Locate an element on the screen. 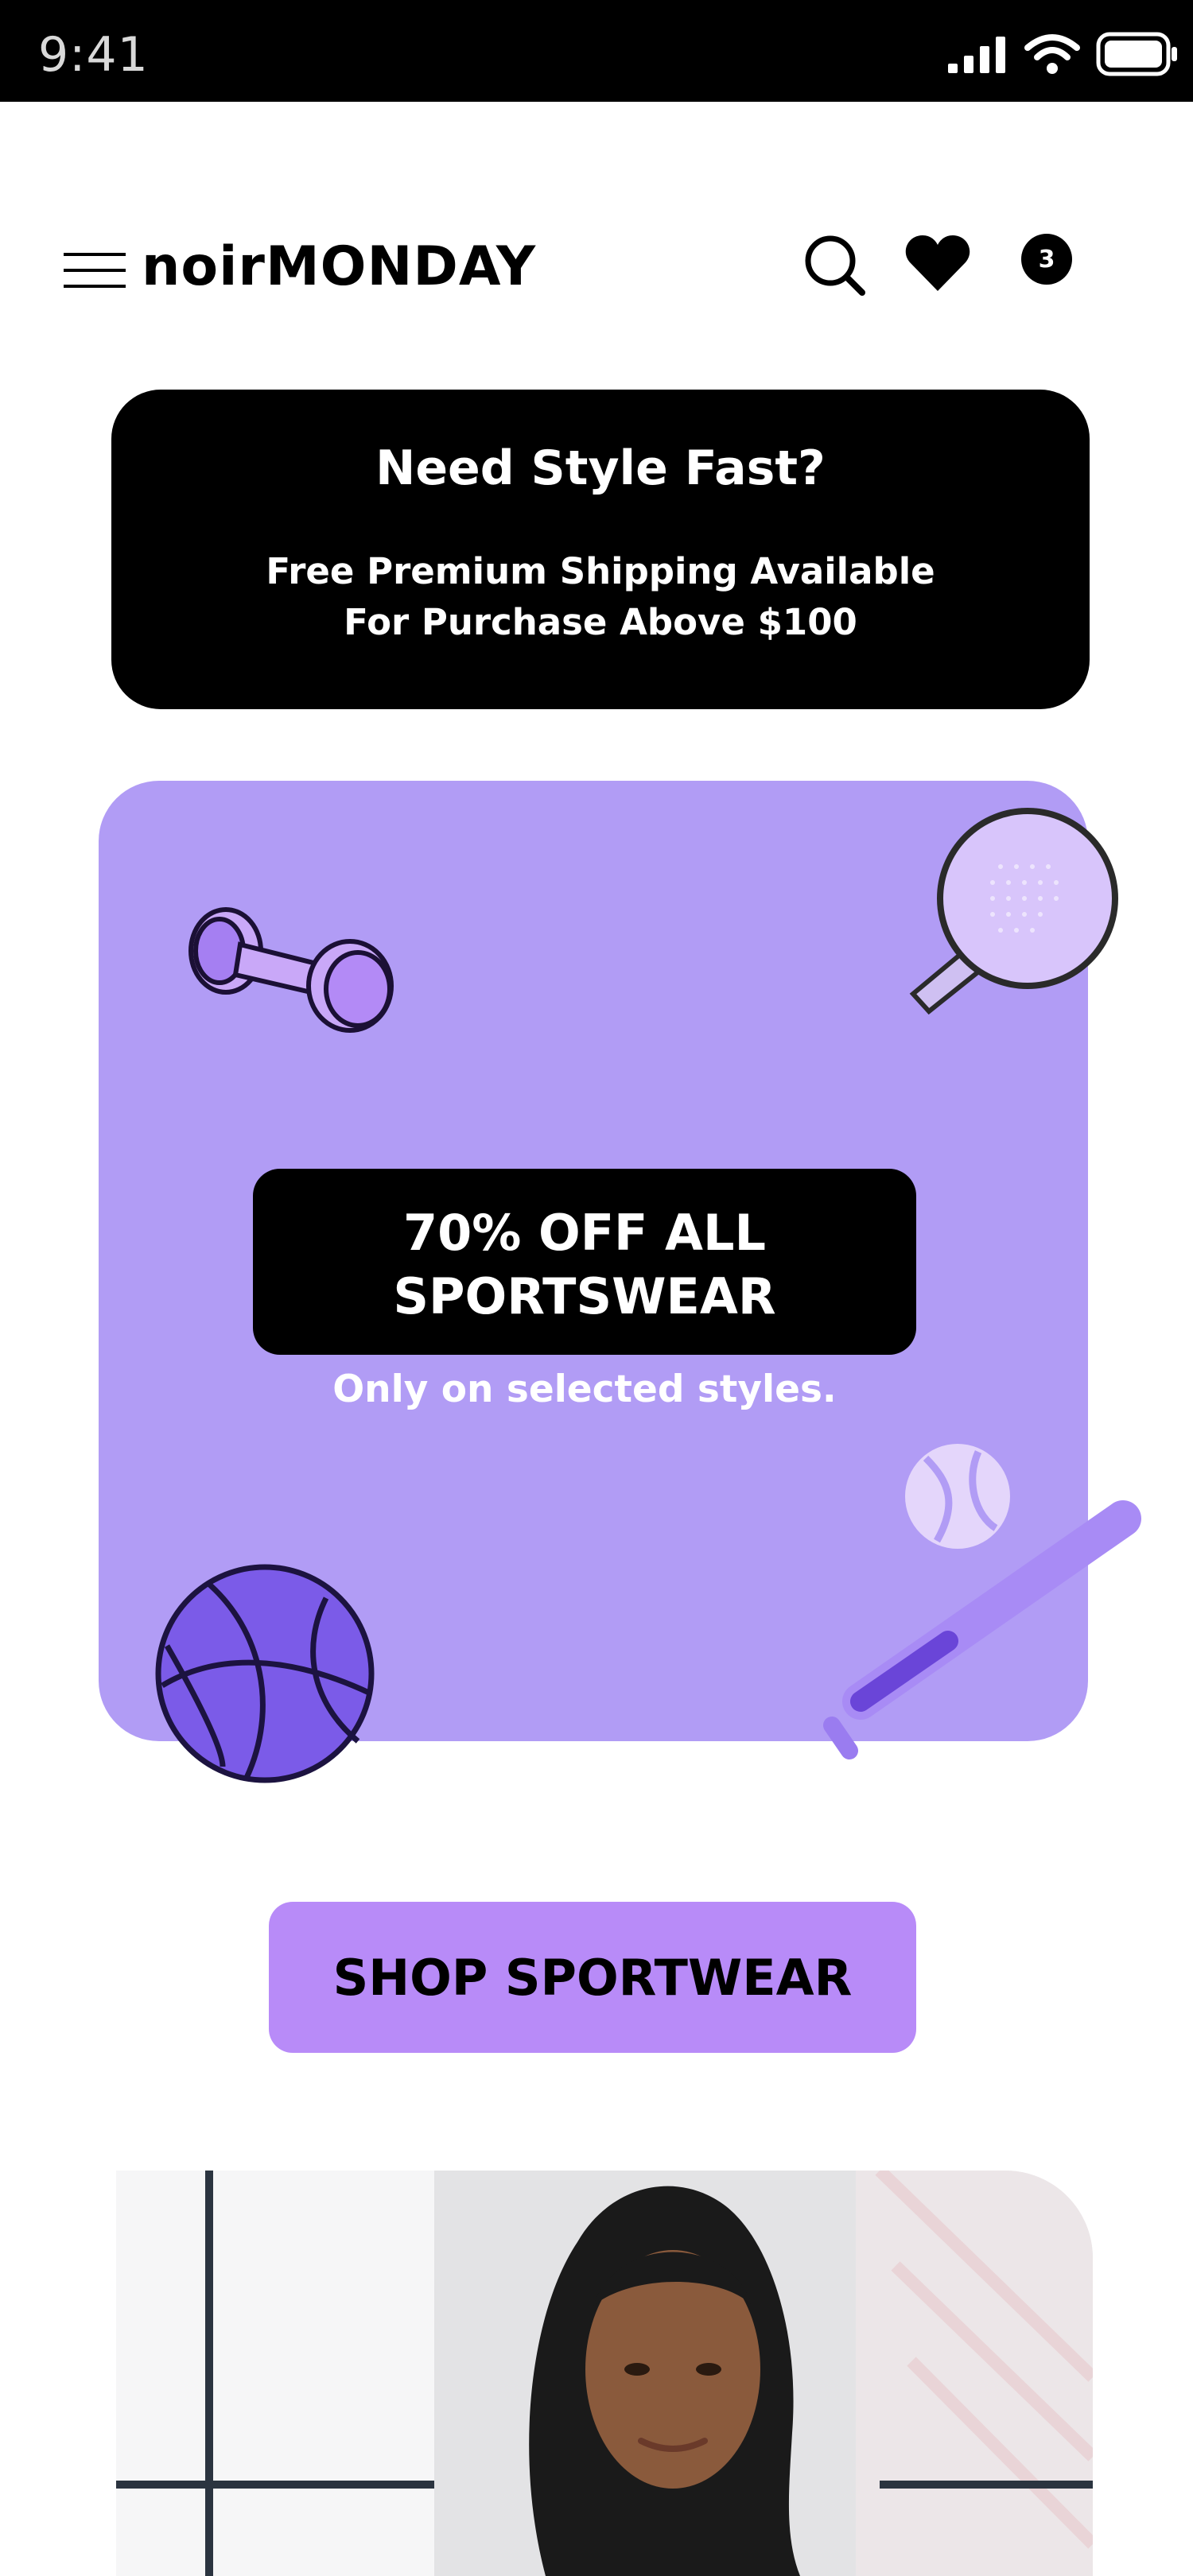 The height and width of the screenshot is (2576, 1193). sale-headline-box: 70% OFF ALL SPORTSWEAR is located at coordinates (584, 1262).